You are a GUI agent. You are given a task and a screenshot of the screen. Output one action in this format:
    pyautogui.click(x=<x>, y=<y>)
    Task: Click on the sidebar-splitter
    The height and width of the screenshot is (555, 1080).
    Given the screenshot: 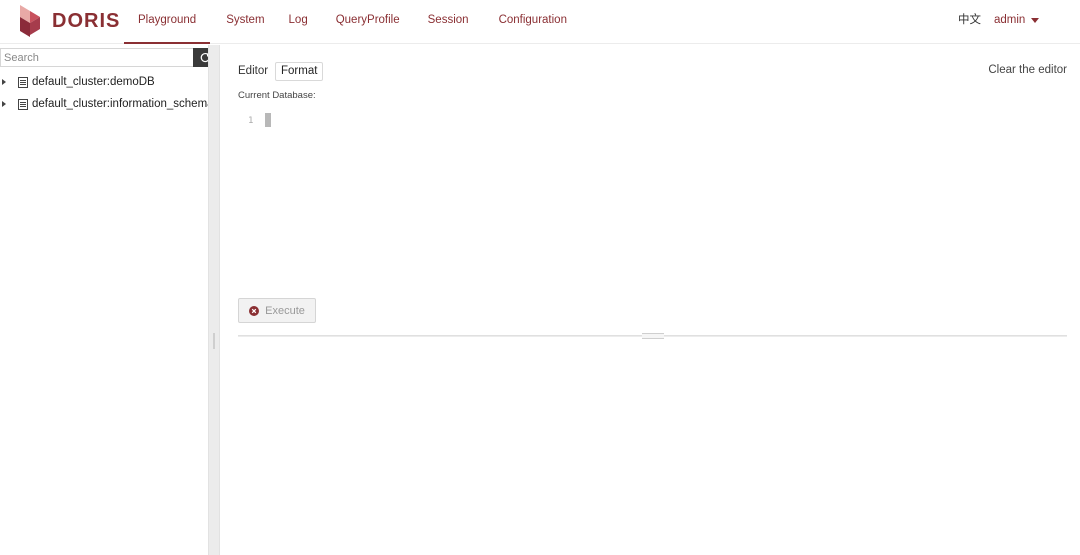 What is the action you would take?
    pyautogui.click(x=214, y=300)
    